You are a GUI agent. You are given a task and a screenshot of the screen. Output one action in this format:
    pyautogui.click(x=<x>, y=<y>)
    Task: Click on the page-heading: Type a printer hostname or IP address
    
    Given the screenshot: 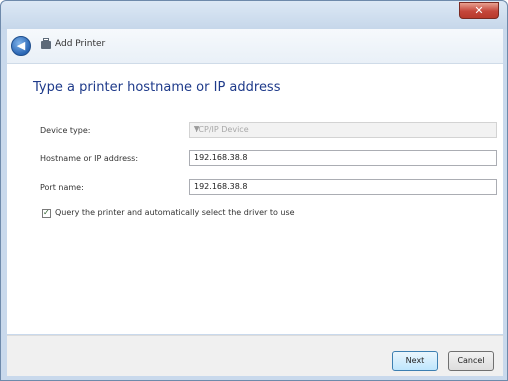 What is the action you would take?
    pyautogui.click(x=157, y=87)
    